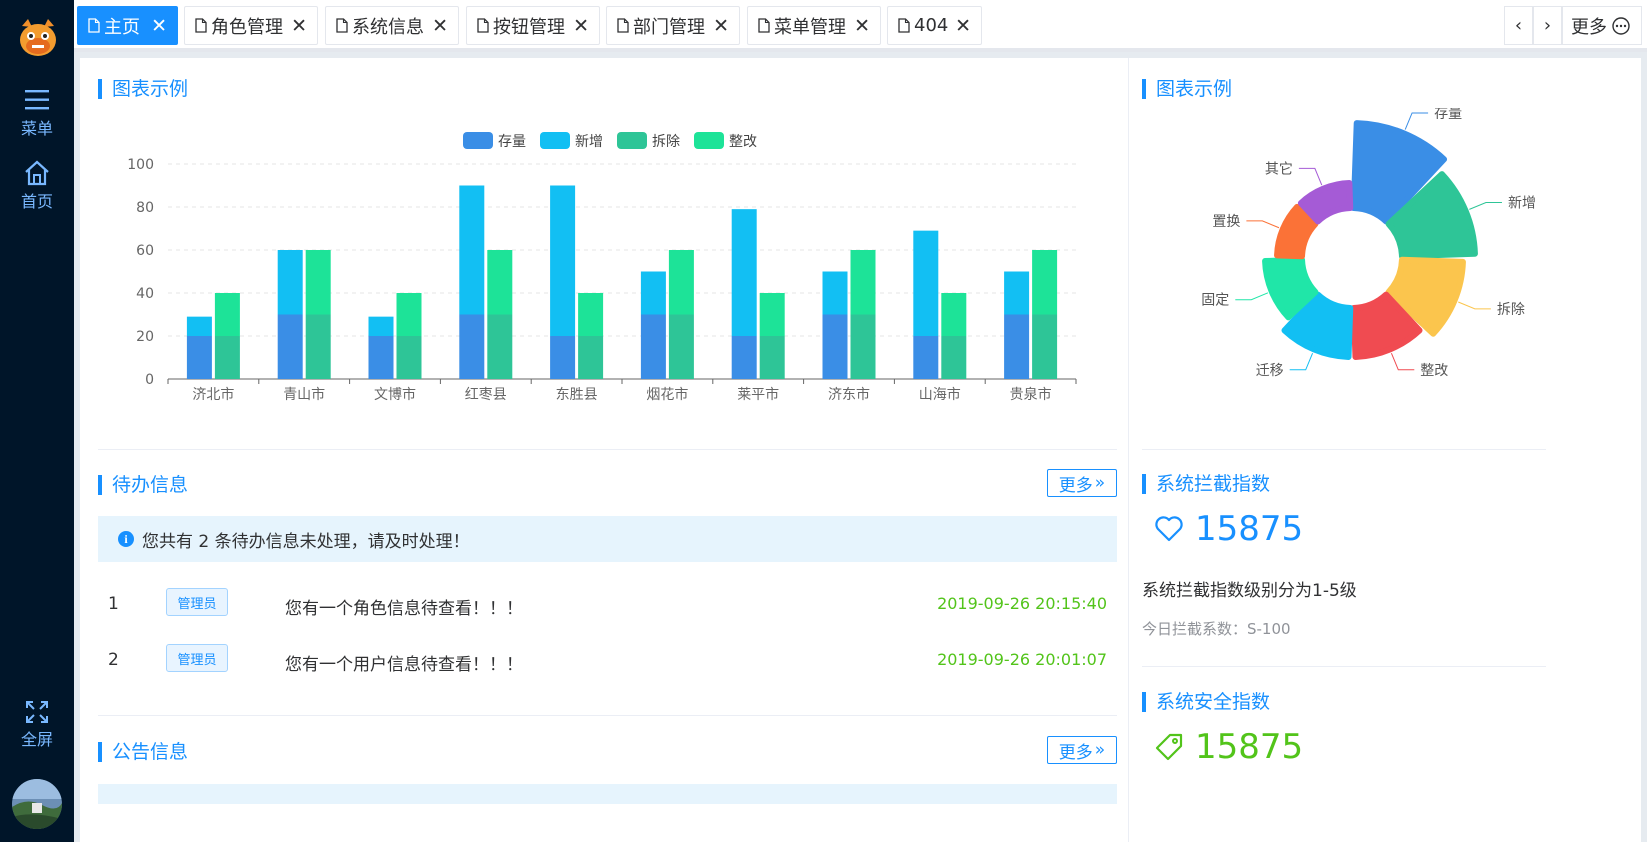 This screenshot has width=1647, height=842. I want to click on tab-more-label: 更多, so click(1589, 27).